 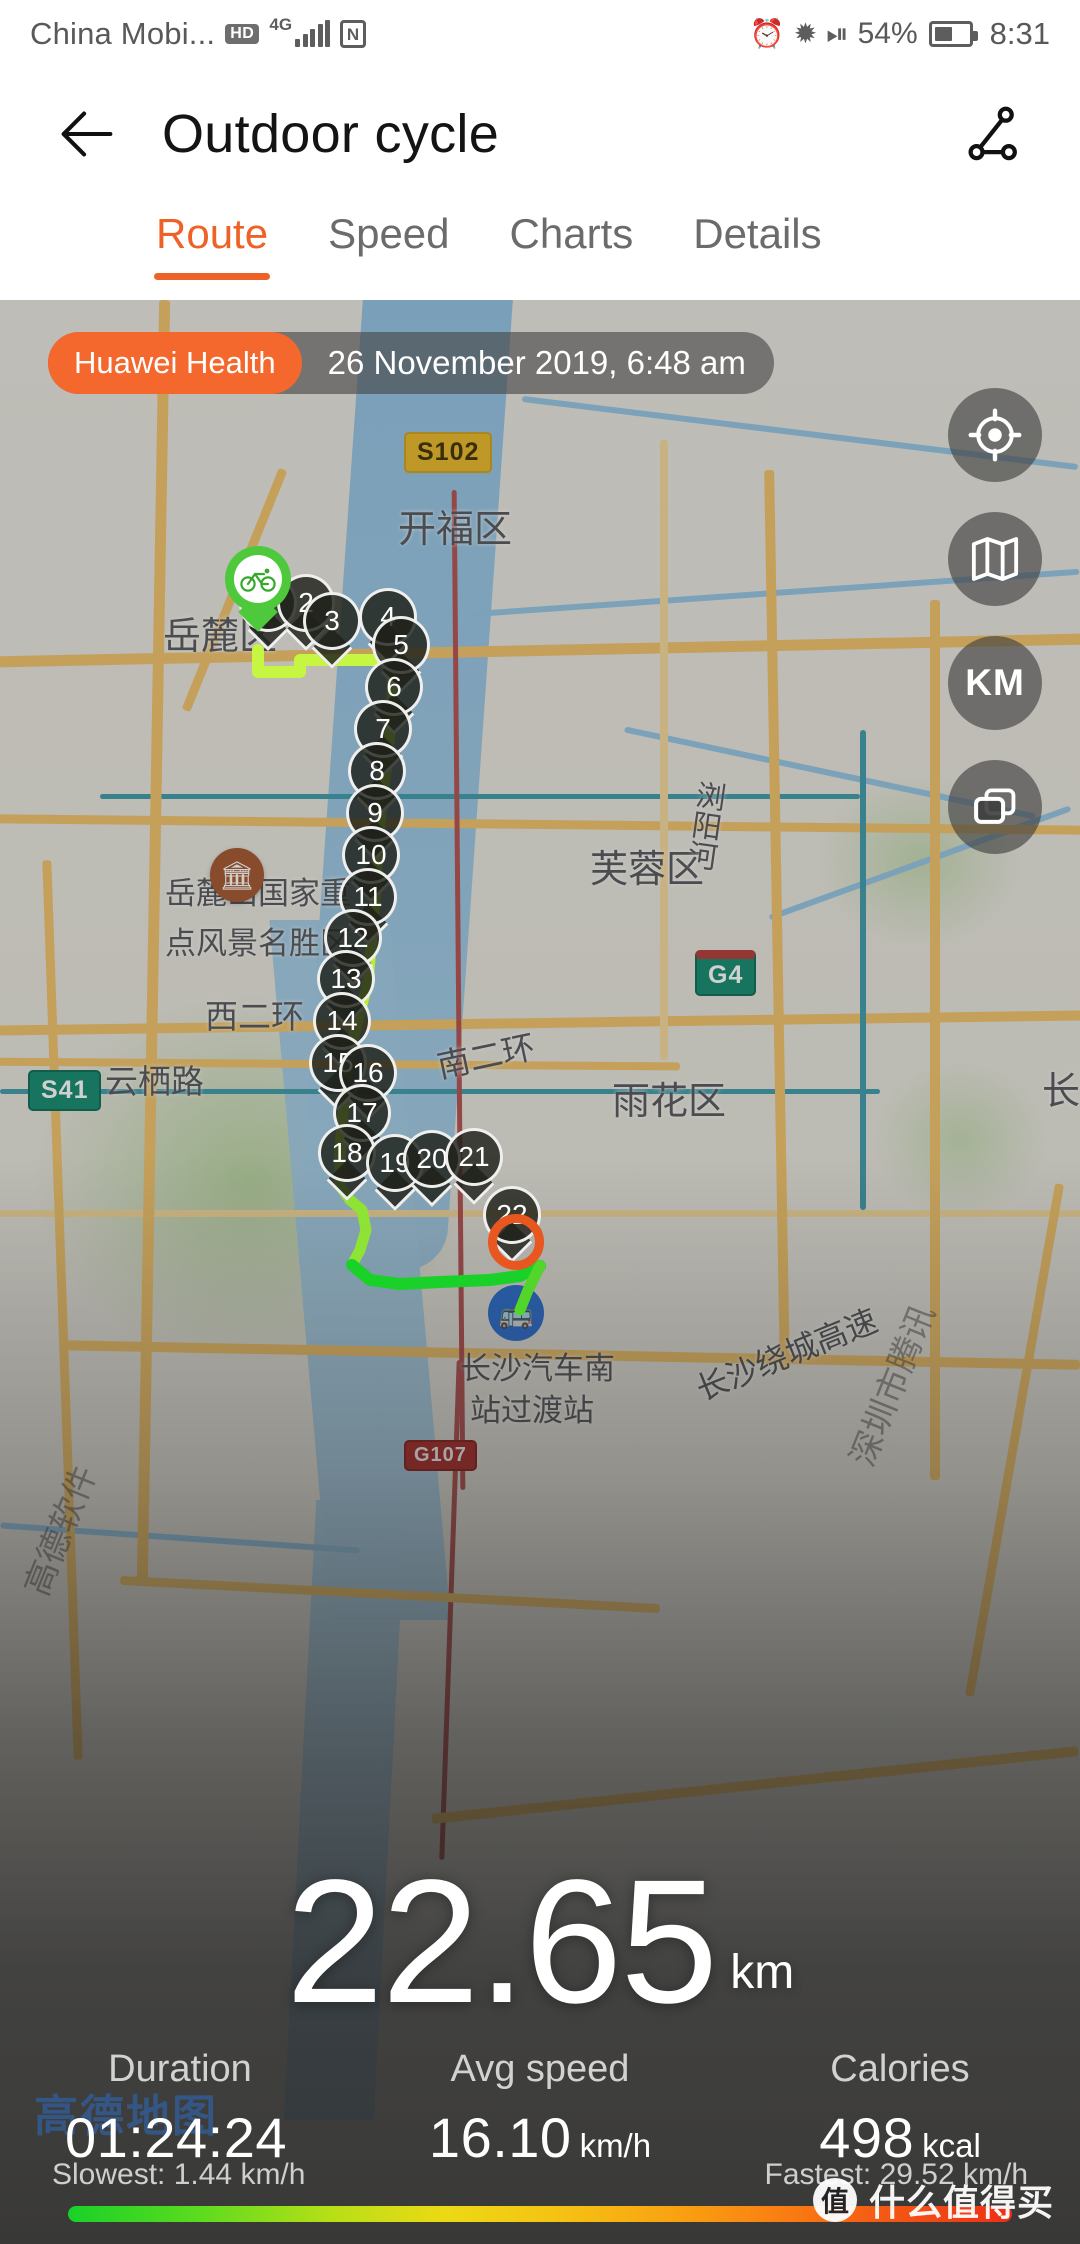 I want to click on museum-poi-icon: 🏛, so click(x=237, y=875).